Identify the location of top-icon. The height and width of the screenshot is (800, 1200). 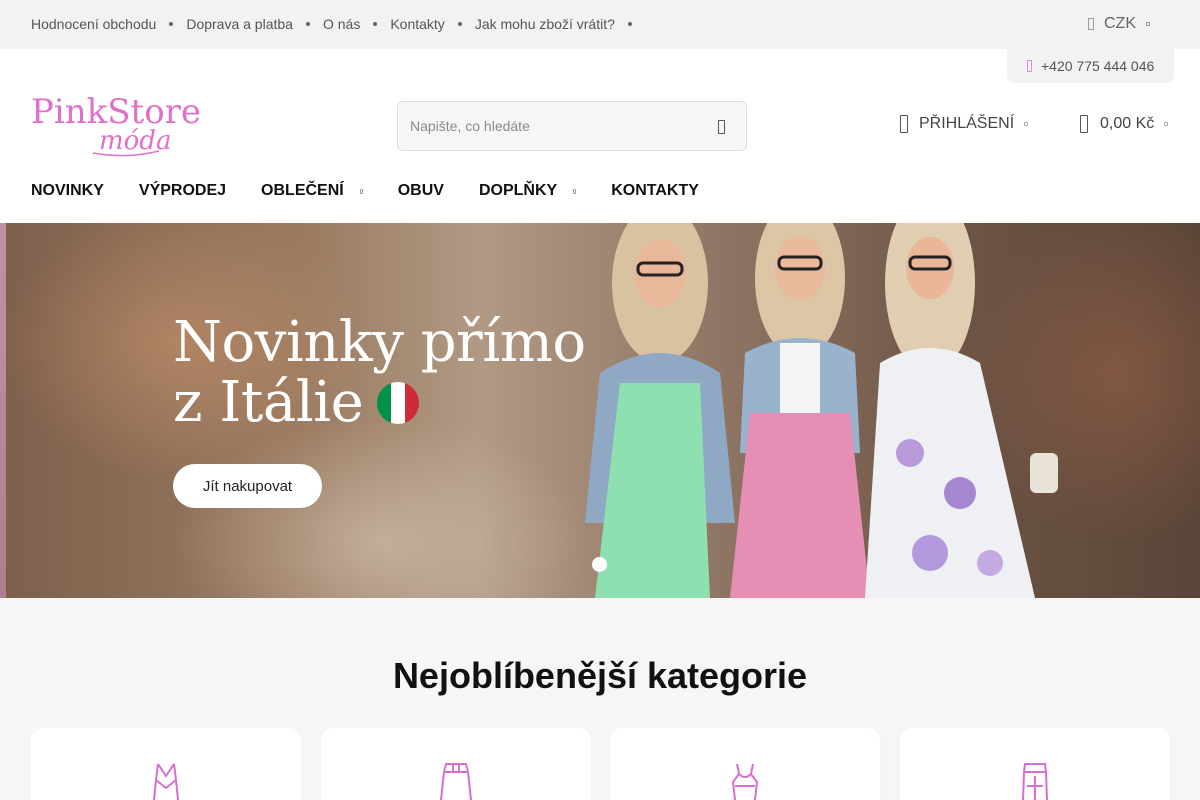
(745, 781).